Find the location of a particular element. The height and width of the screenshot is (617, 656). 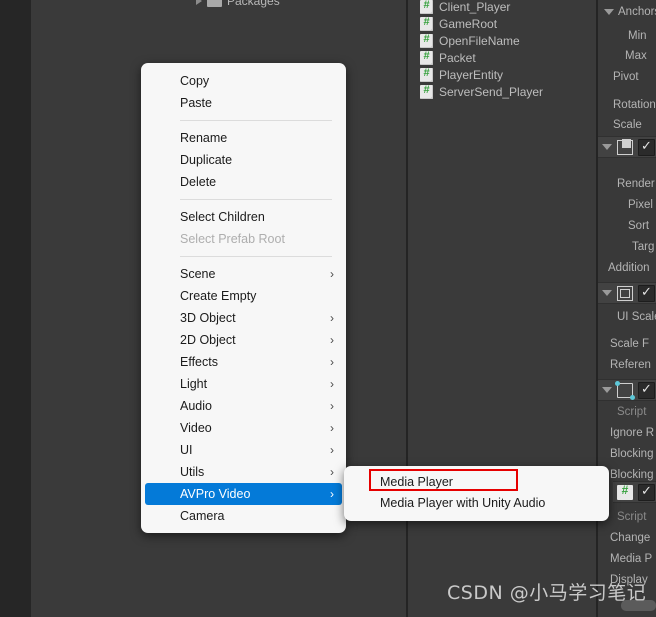

menu-item-select-prefab-root: Select Prefab Root is located at coordinates (243, 239).